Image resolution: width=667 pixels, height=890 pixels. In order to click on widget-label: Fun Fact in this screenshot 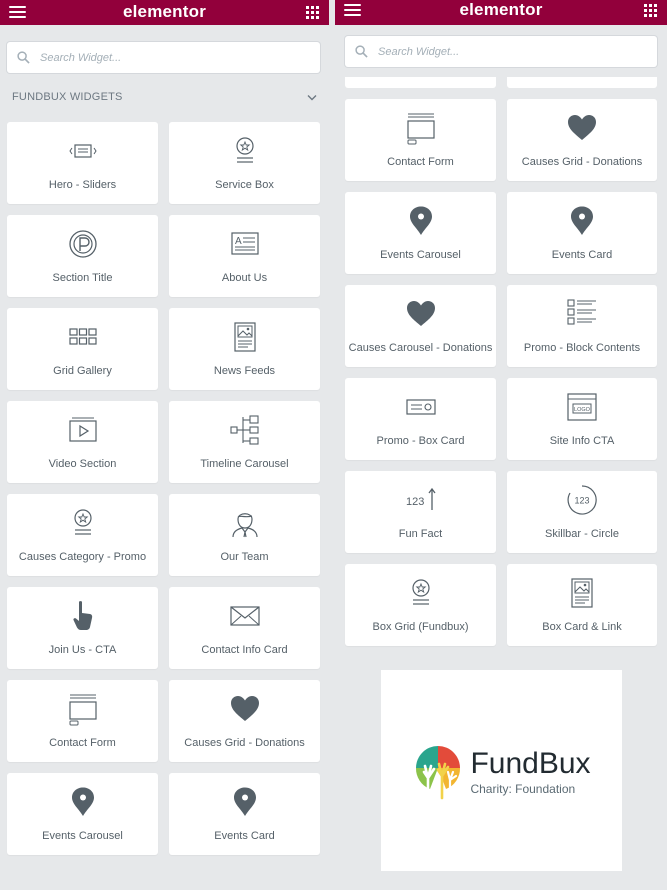, I will do `click(420, 534)`.